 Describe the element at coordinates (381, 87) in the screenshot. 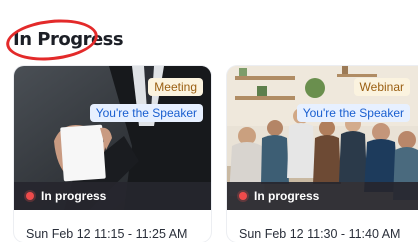

I see `session-type-badge: Webinar` at that location.